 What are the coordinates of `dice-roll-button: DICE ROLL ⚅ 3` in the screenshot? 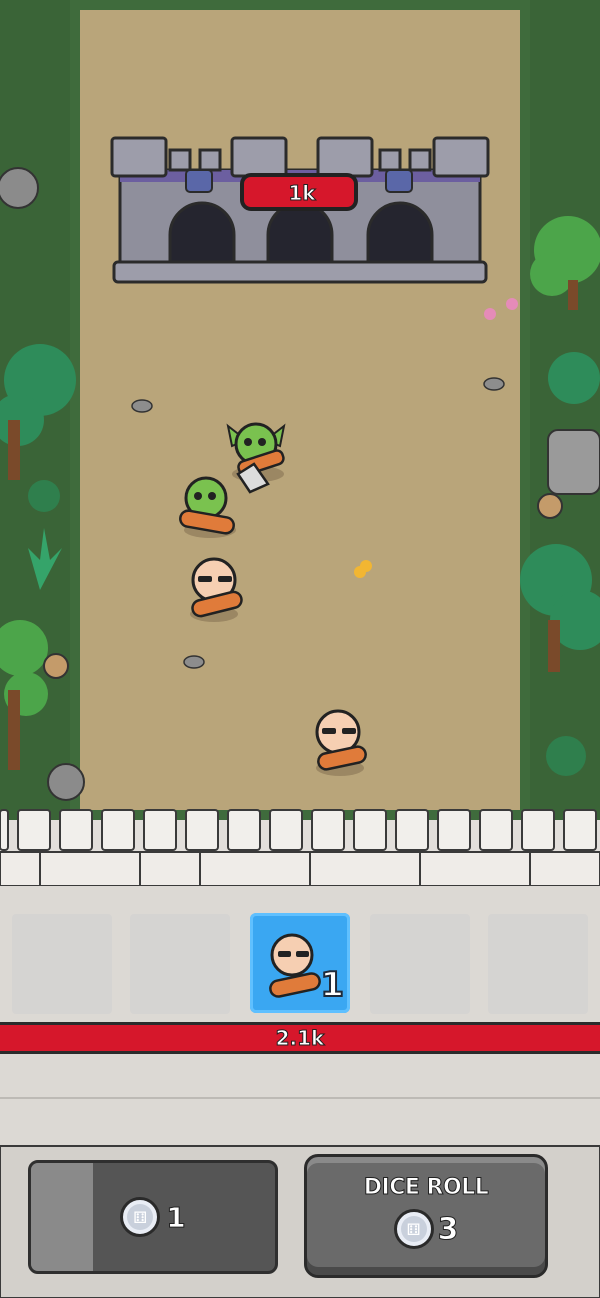 It's located at (426, 1216).